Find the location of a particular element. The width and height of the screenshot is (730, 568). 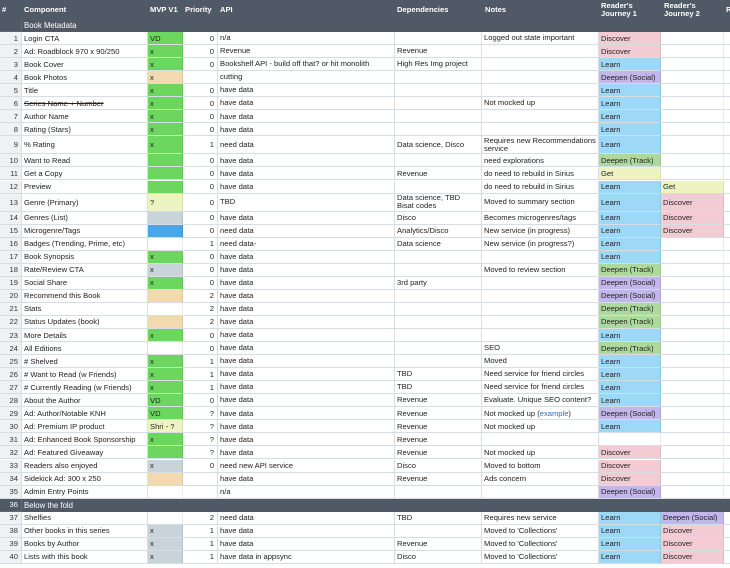

dependencies-cell: Analytics/Disco is located at coordinates (438, 231).